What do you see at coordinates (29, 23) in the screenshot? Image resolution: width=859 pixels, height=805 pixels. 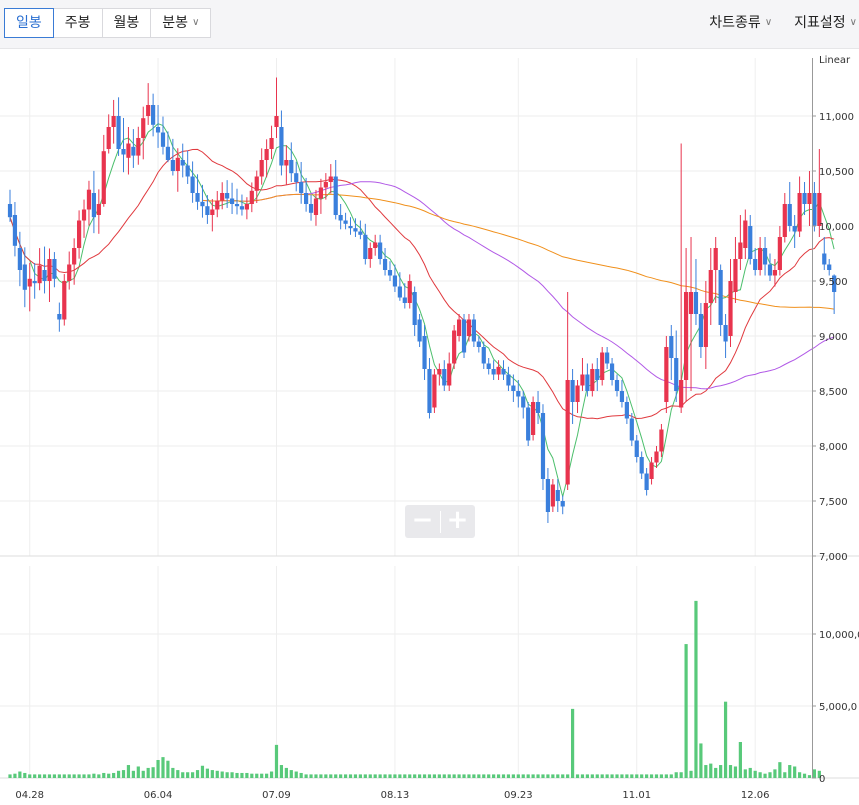 I see `tab-daily: 일봉` at bounding box center [29, 23].